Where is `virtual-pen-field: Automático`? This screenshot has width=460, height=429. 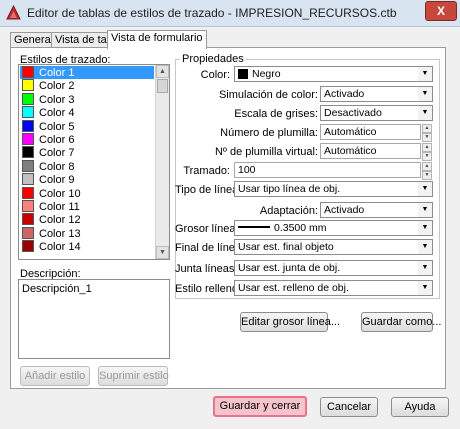 virtual-pen-field: Automático is located at coordinates (370, 151).